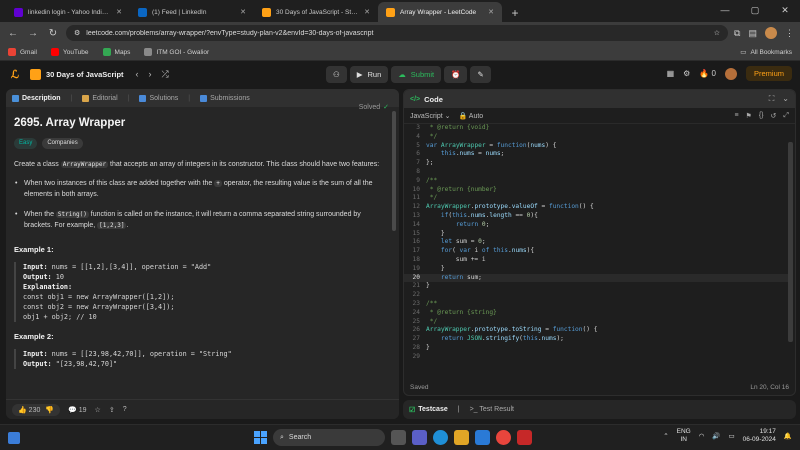 The image size is (800, 450). I want to click on browser-tab: 30 Days of JavaScript - Study P ✕, so click(316, 12).